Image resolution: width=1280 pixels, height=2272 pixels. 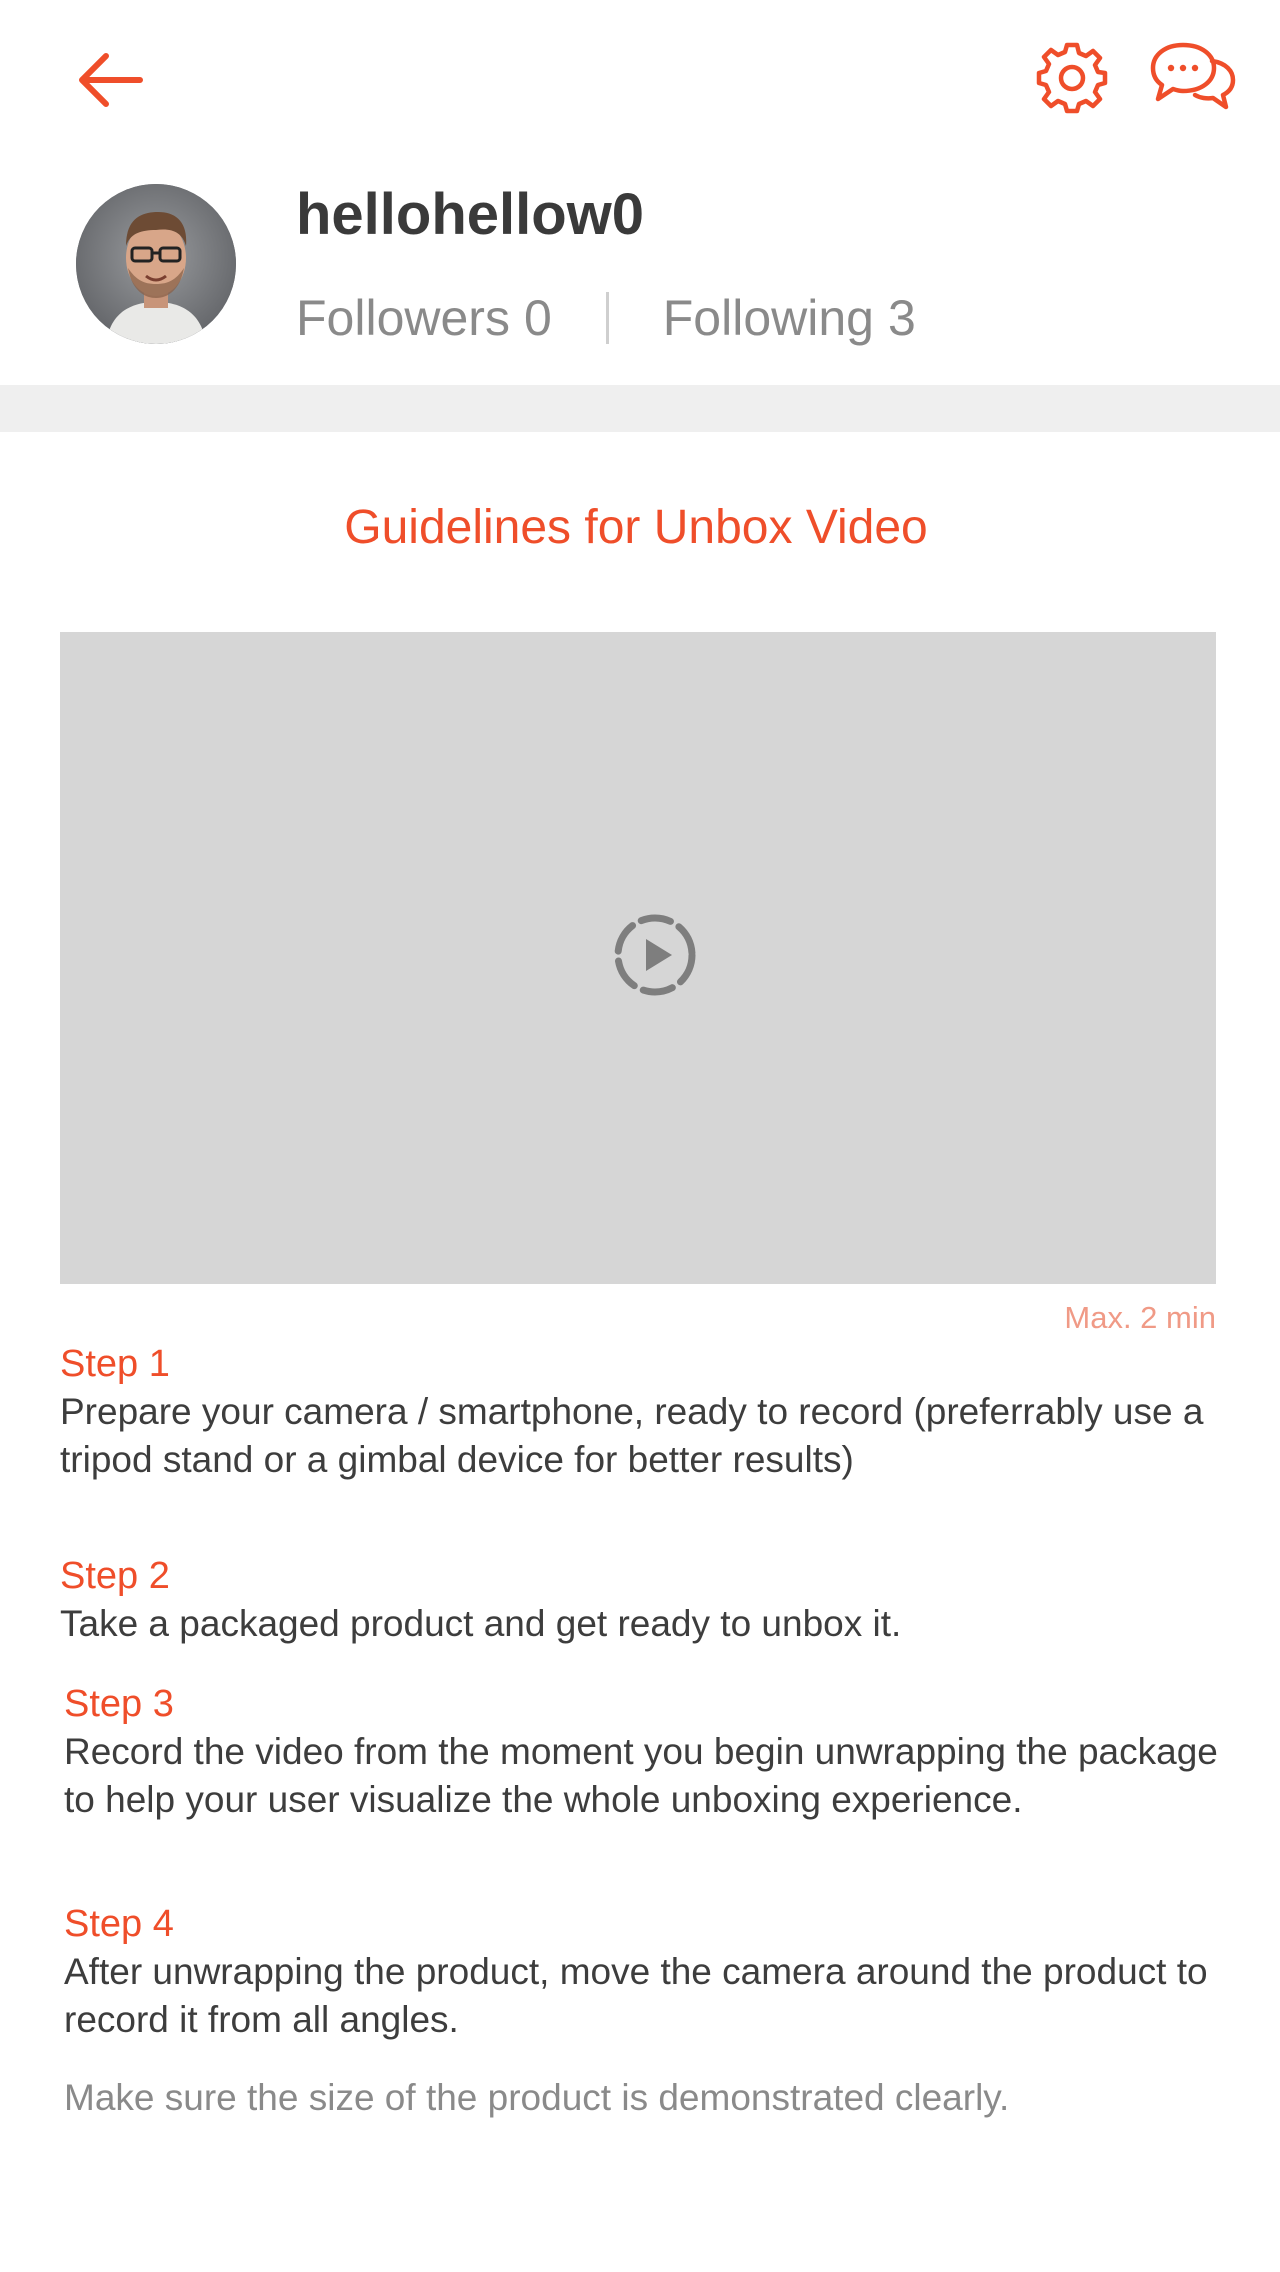 I want to click on follow-stats: Followers 0 Following 3, so click(x=606, y=318).